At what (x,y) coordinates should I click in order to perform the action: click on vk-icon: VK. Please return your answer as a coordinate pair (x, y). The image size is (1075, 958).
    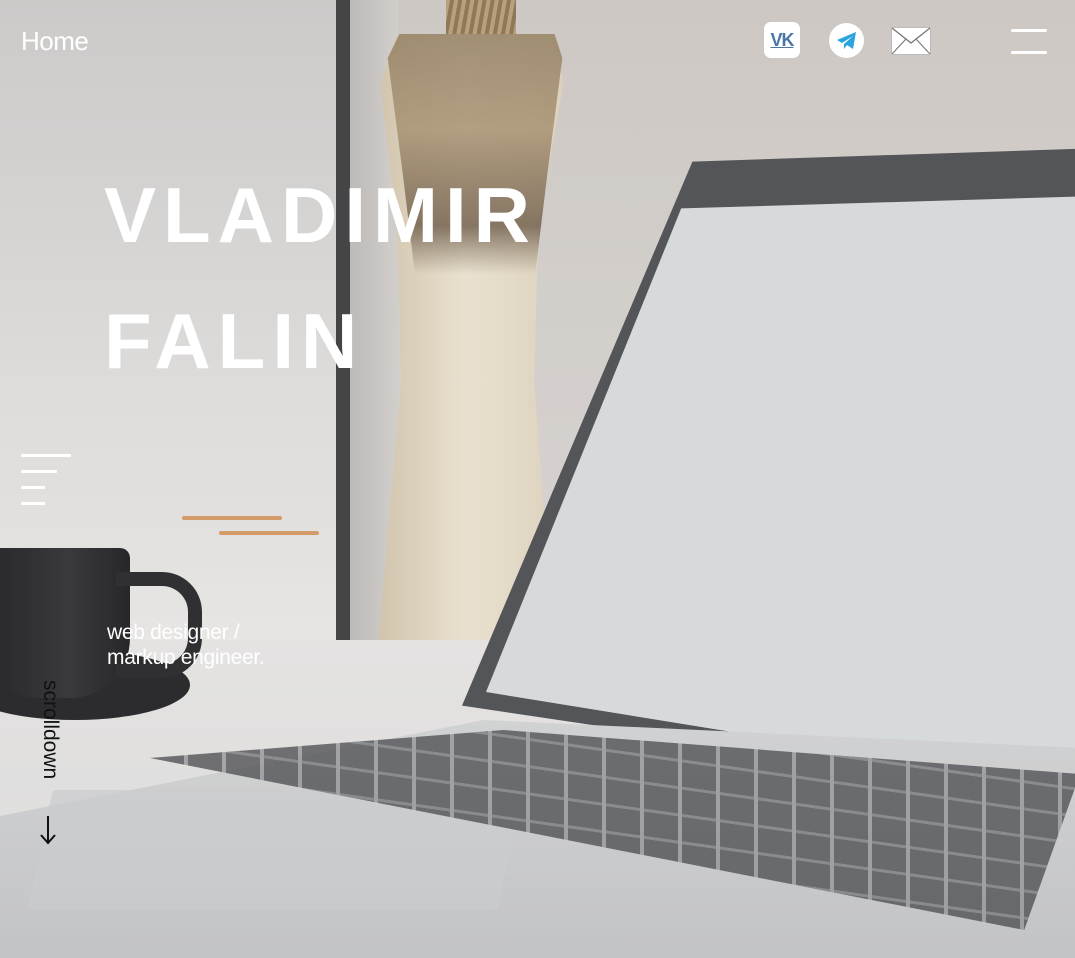
    Looking at the image, I should click on (782, 40).